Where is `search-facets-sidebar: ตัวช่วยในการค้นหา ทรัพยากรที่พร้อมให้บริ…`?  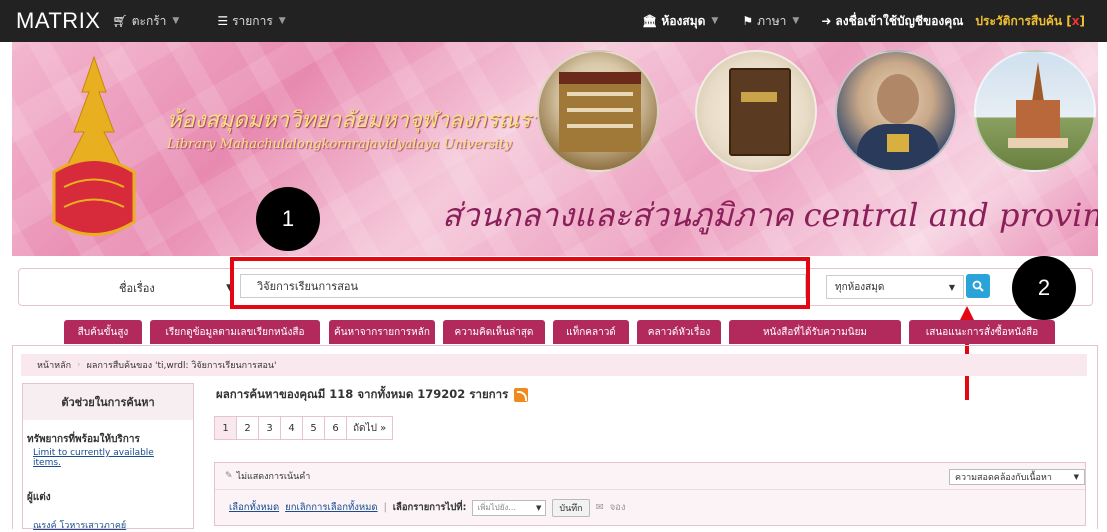 search-facets-sidebar: ตัวช่วยในการค้นหา ทรัพยากรที่พร้อมให้บริ… is located at coordinates (108, 457).